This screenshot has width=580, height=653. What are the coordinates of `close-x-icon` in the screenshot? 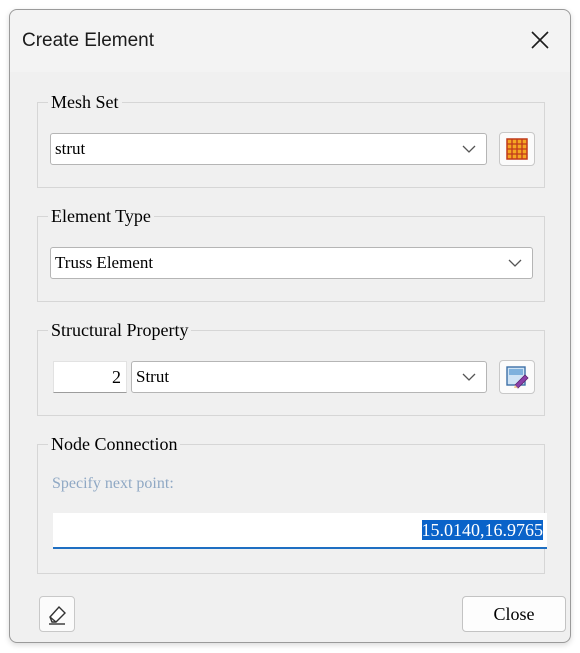 It's located at (540, 40).